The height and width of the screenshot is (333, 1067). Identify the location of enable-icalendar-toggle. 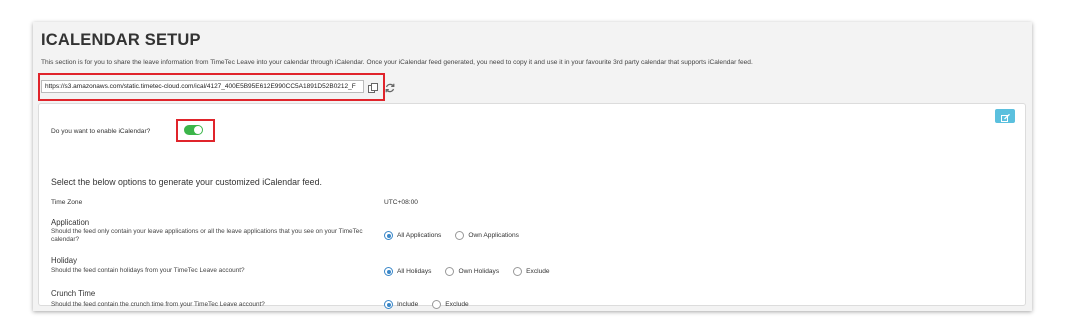
(193, 130).